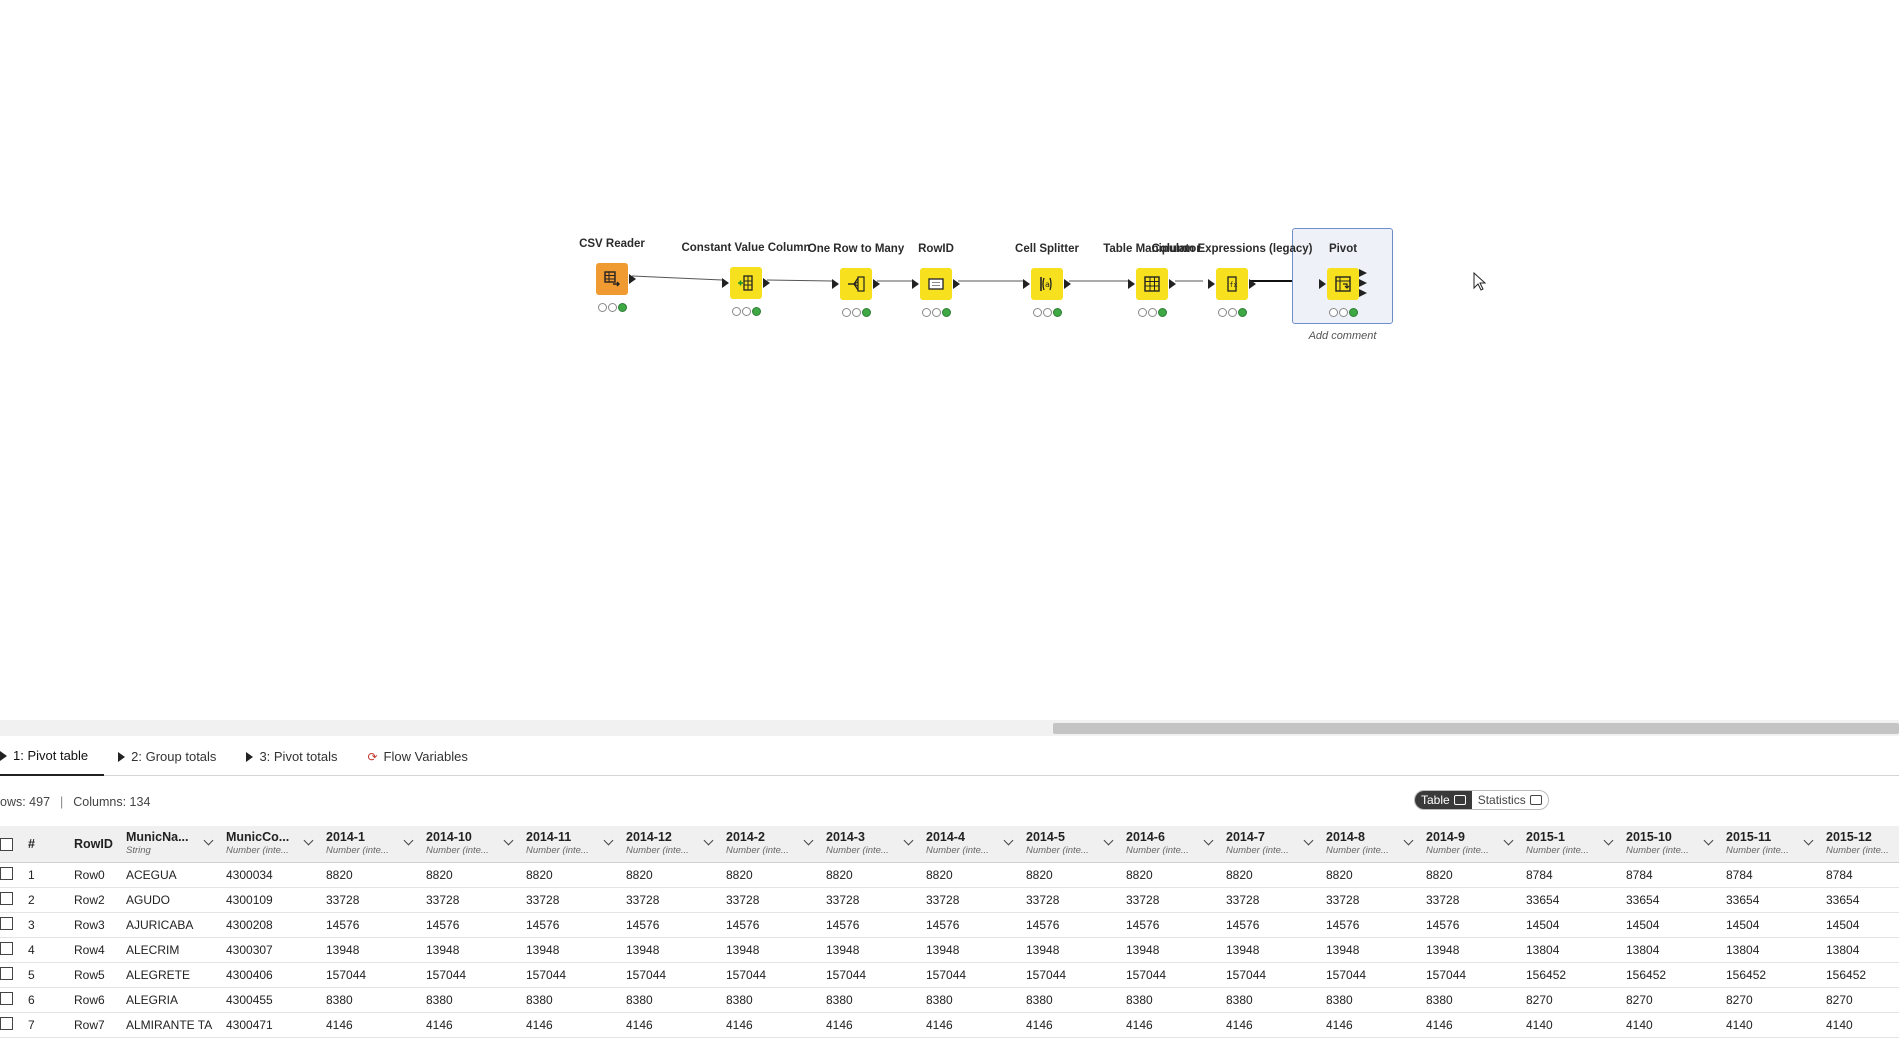 The height and width of the screenshot is (1043, 1899). Describe the element at coordinates (746, 283) in the screenshot. I see `constant-value-icon` at that location.